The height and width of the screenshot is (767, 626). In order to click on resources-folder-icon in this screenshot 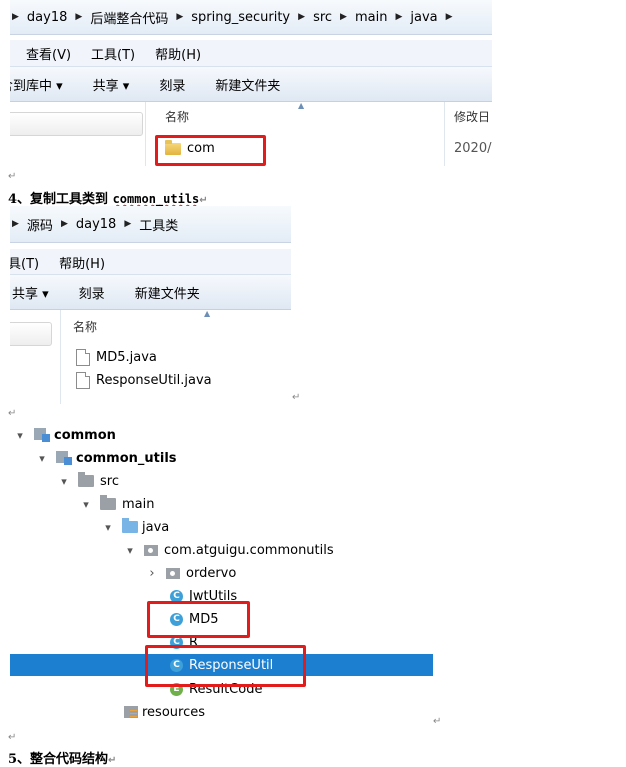, I will do `click(131, 712)`.